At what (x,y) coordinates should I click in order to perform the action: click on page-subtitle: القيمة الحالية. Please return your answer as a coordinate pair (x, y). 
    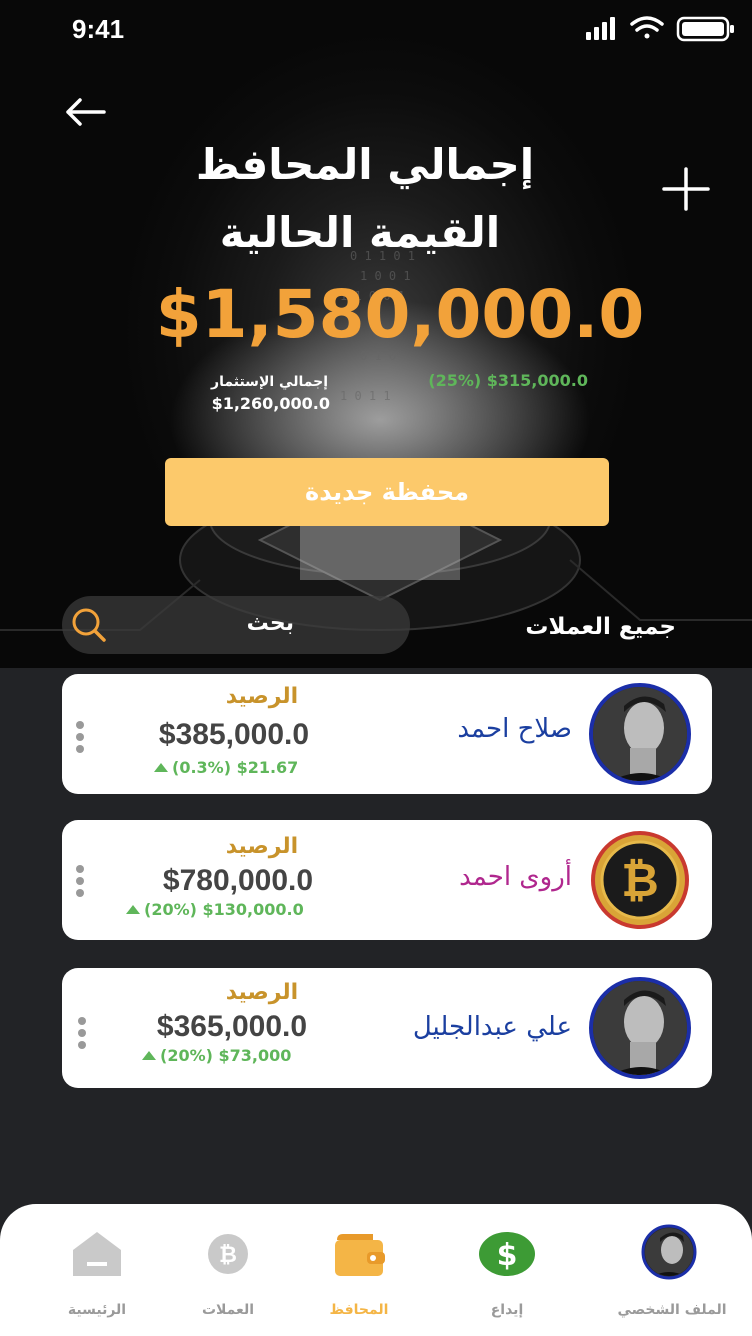
    Looking at the image, I should click on (360, 232).